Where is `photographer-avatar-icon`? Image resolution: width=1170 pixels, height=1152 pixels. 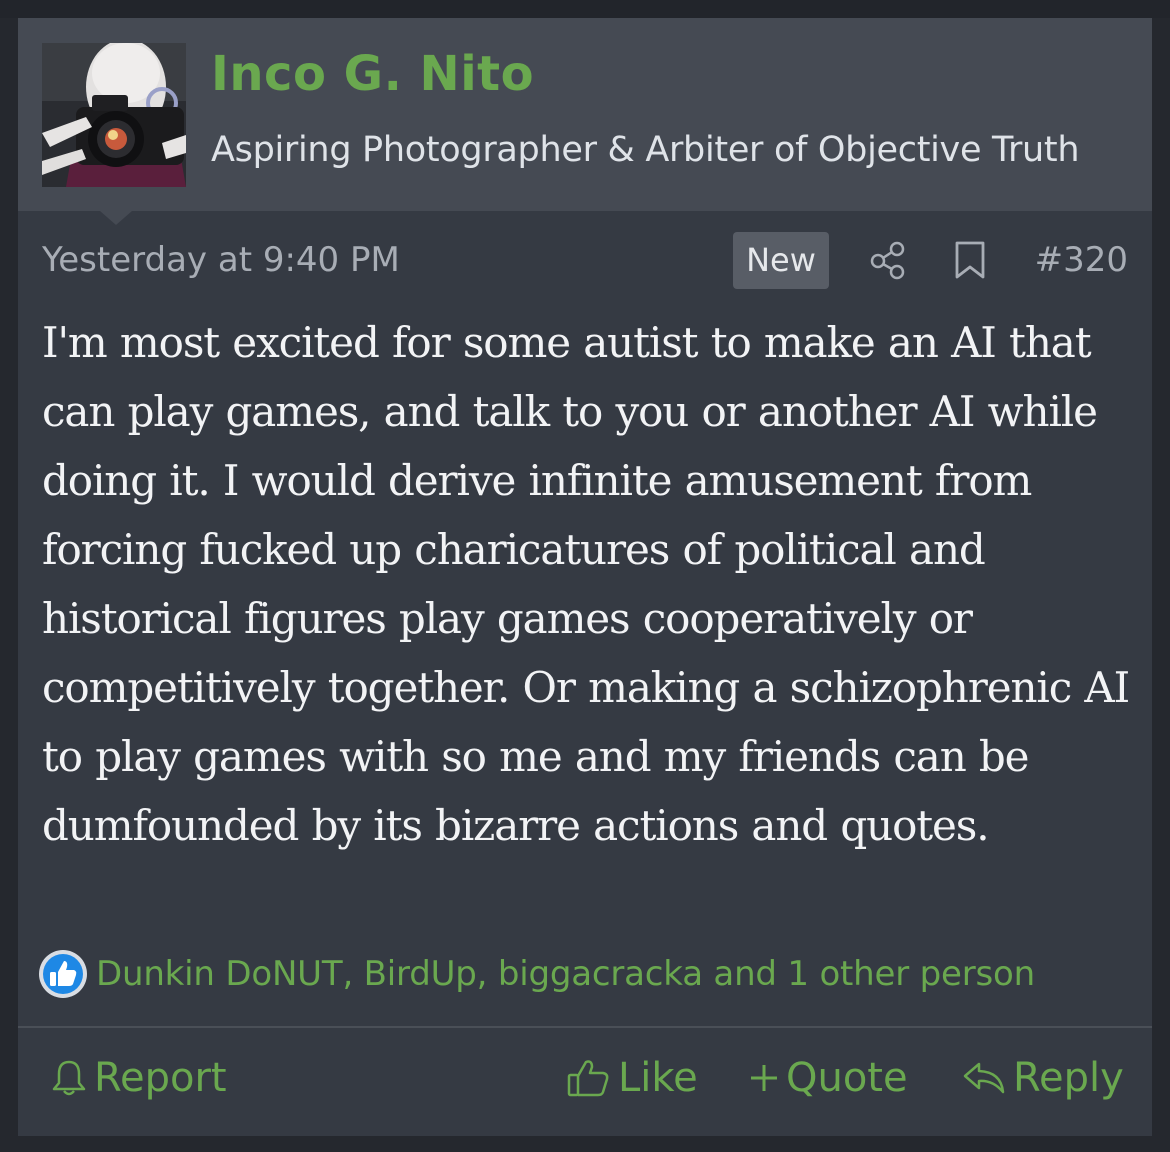
photographer-avatar-icon is located at coordinates (114, 115).